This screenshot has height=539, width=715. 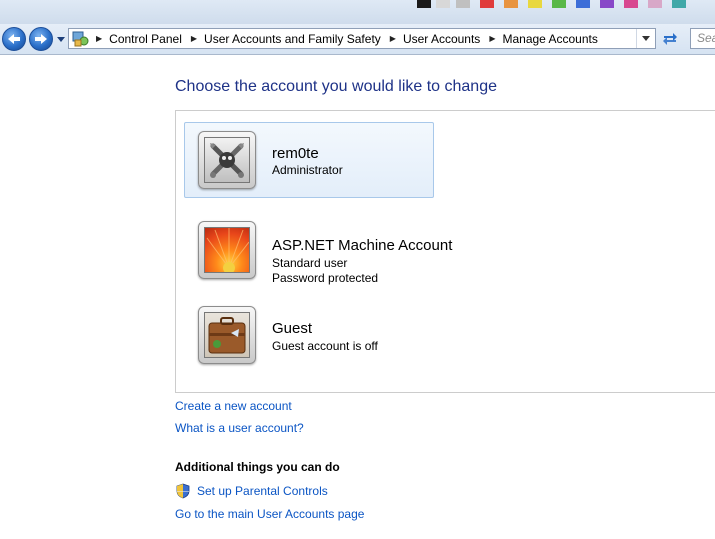 What do you see at coordinates (325, 278) in the screenshot?
I see `account-password-status: Password protected` at bounding box center [325, 278].